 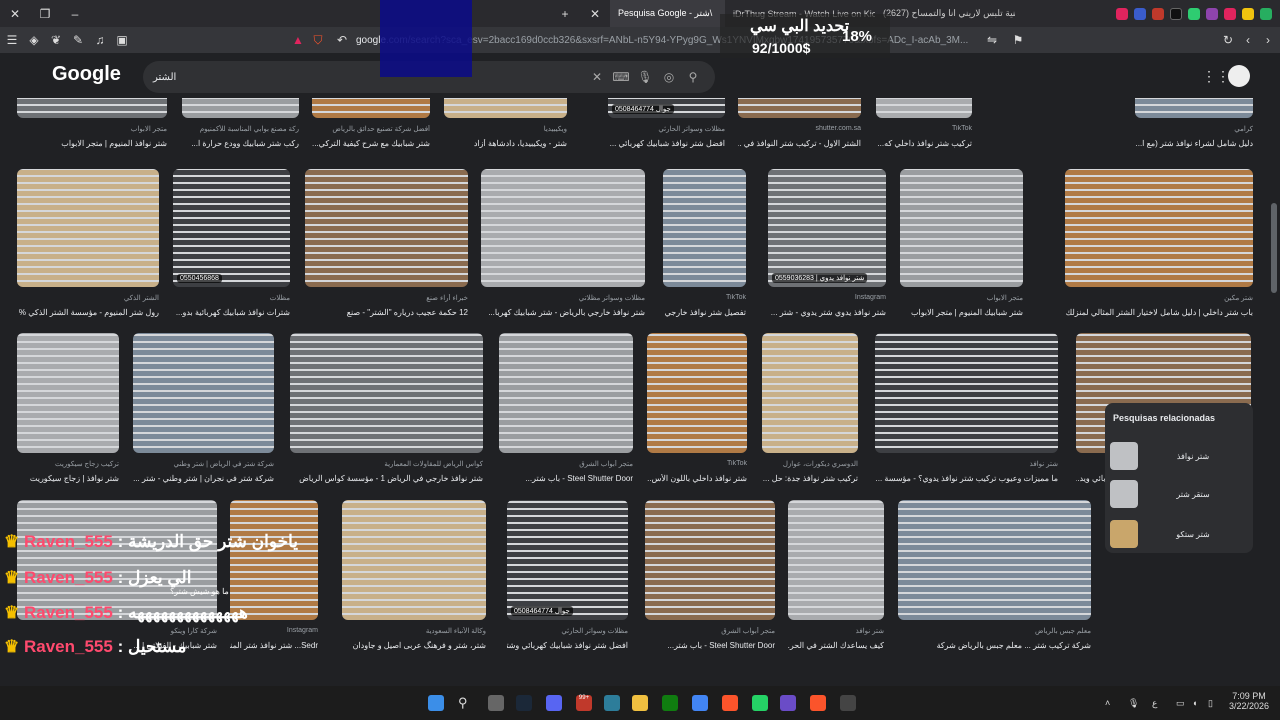 I want to click on result-source: الدوسري ديكورات، عوازل, so click(x=810, y=464).